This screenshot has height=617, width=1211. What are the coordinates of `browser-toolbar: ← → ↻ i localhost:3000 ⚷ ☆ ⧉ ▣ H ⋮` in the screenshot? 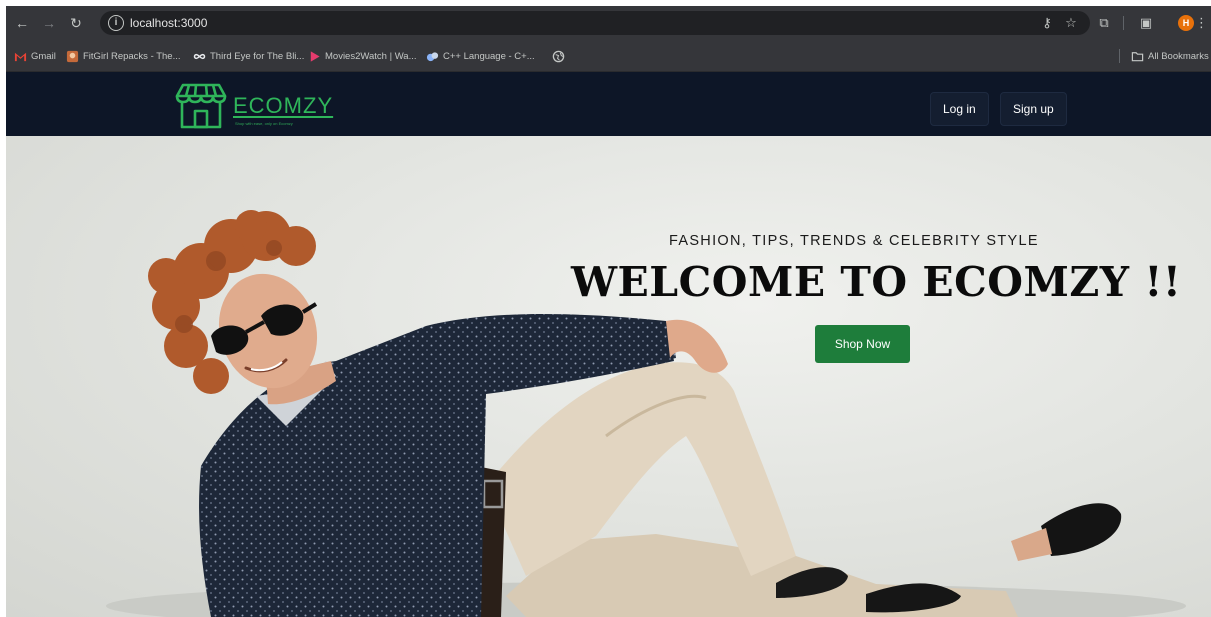 It's located at (608, 23).